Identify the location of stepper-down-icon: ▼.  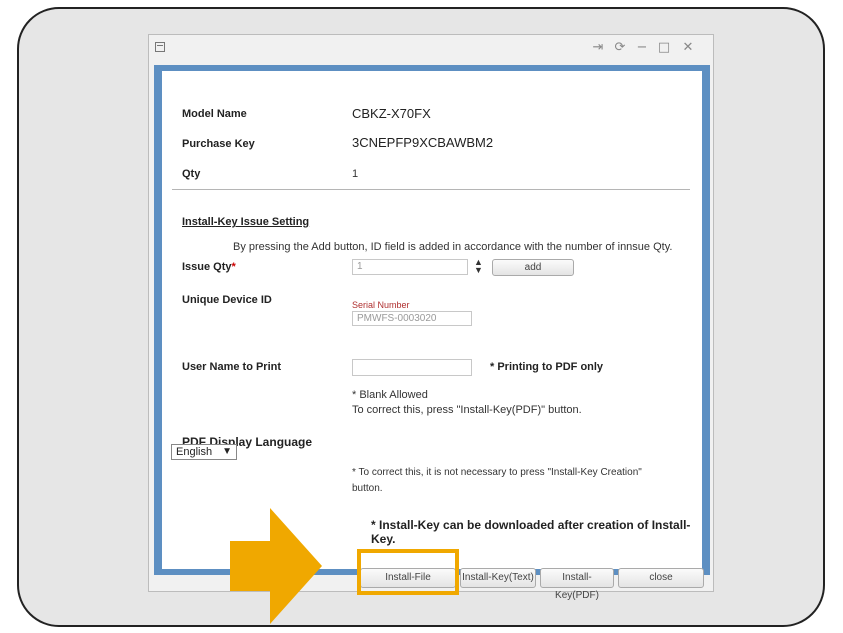
(478, 270).